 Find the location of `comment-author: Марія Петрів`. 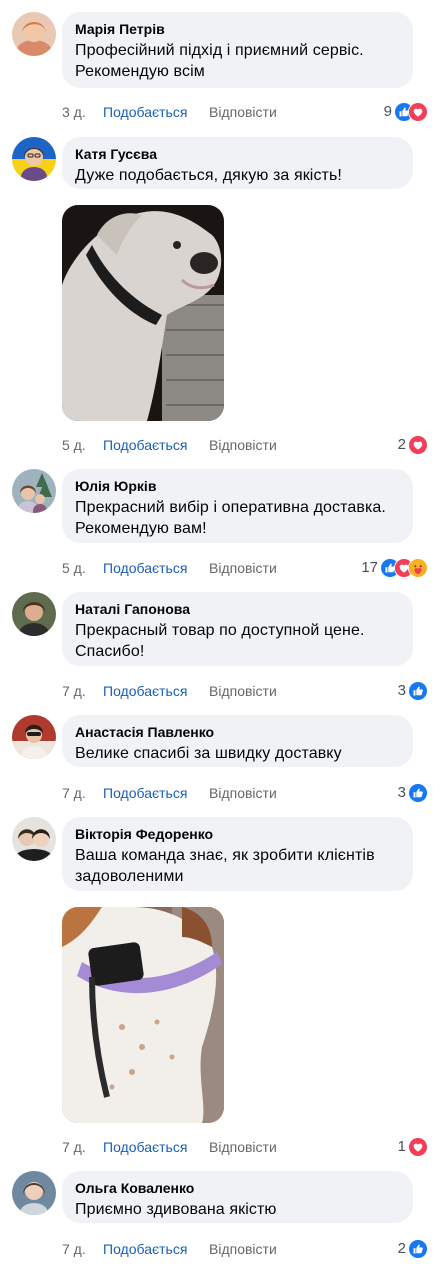

comment-author: Марія Петрів is located at coordinates (238, 29).